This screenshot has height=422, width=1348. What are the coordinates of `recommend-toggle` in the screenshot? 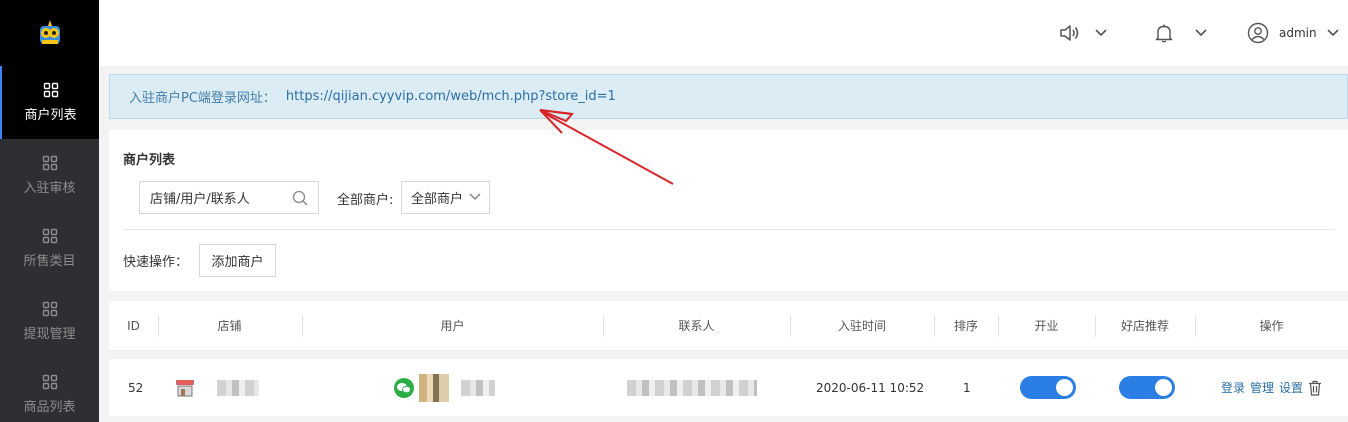 It's located at (1147, 387).